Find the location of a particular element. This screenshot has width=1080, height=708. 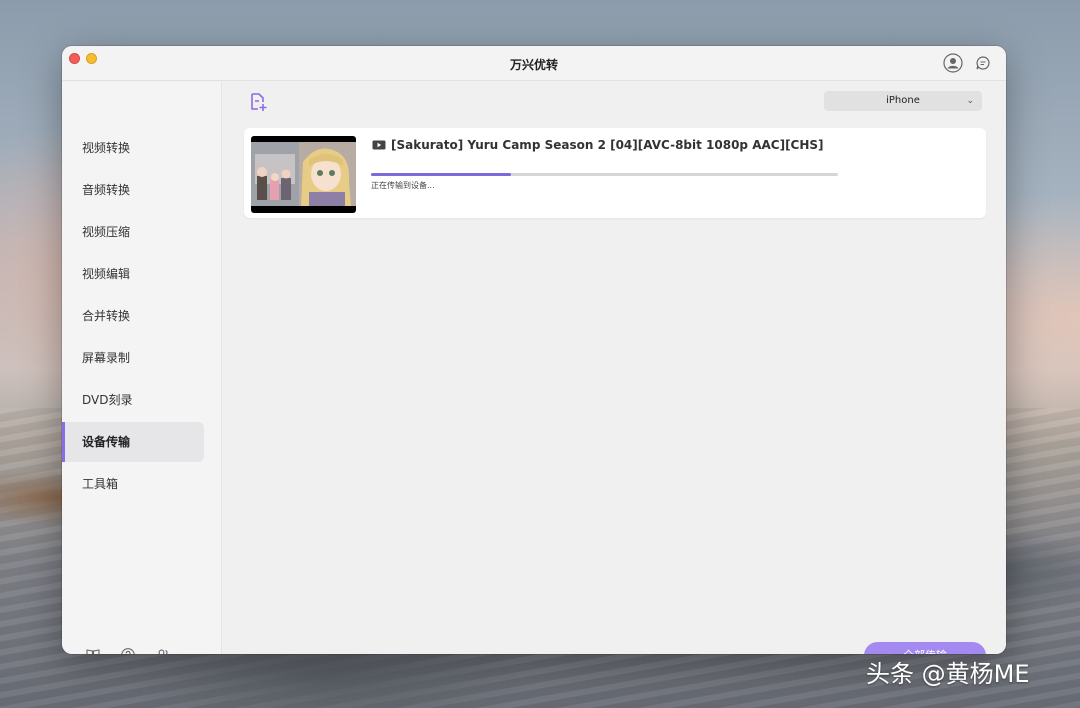

transfer-progress-fill is located at coordinates (441, 174).